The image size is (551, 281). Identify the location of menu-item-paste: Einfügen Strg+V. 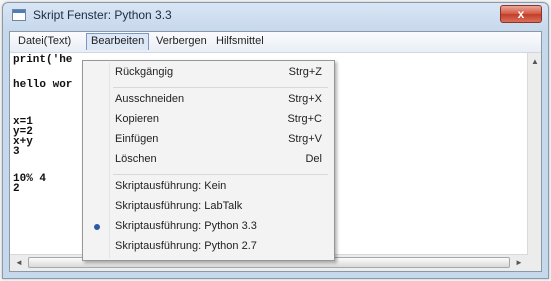
(208, 140).